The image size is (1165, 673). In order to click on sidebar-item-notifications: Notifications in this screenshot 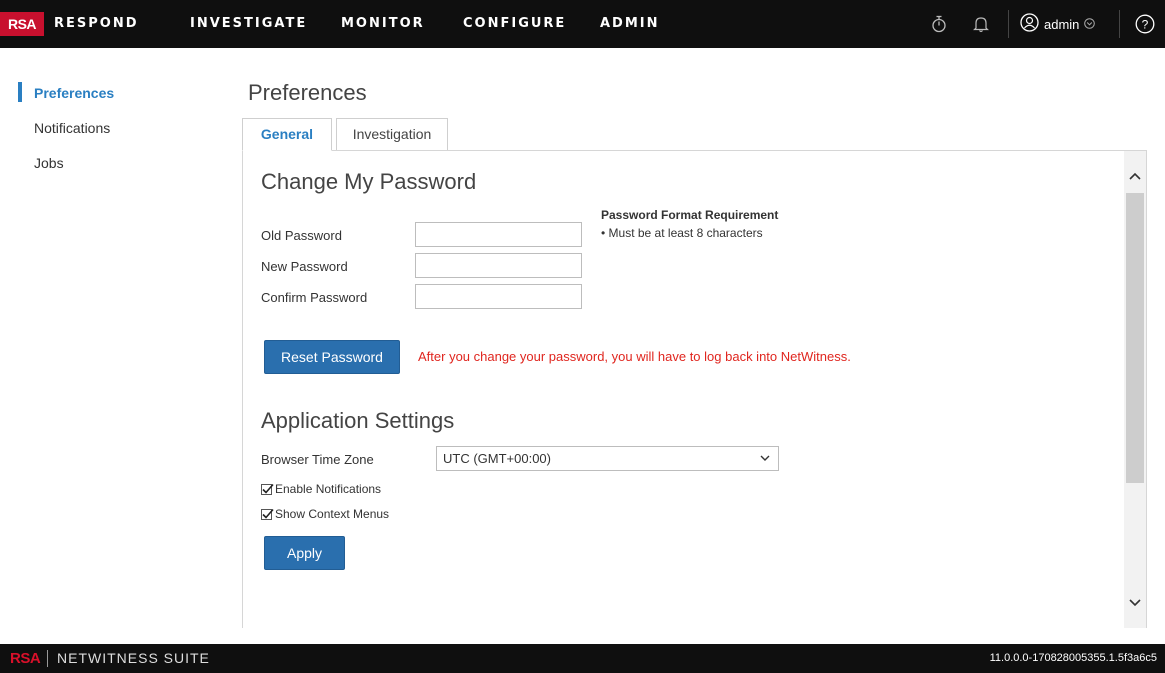, I will do `click(72, 128)`.